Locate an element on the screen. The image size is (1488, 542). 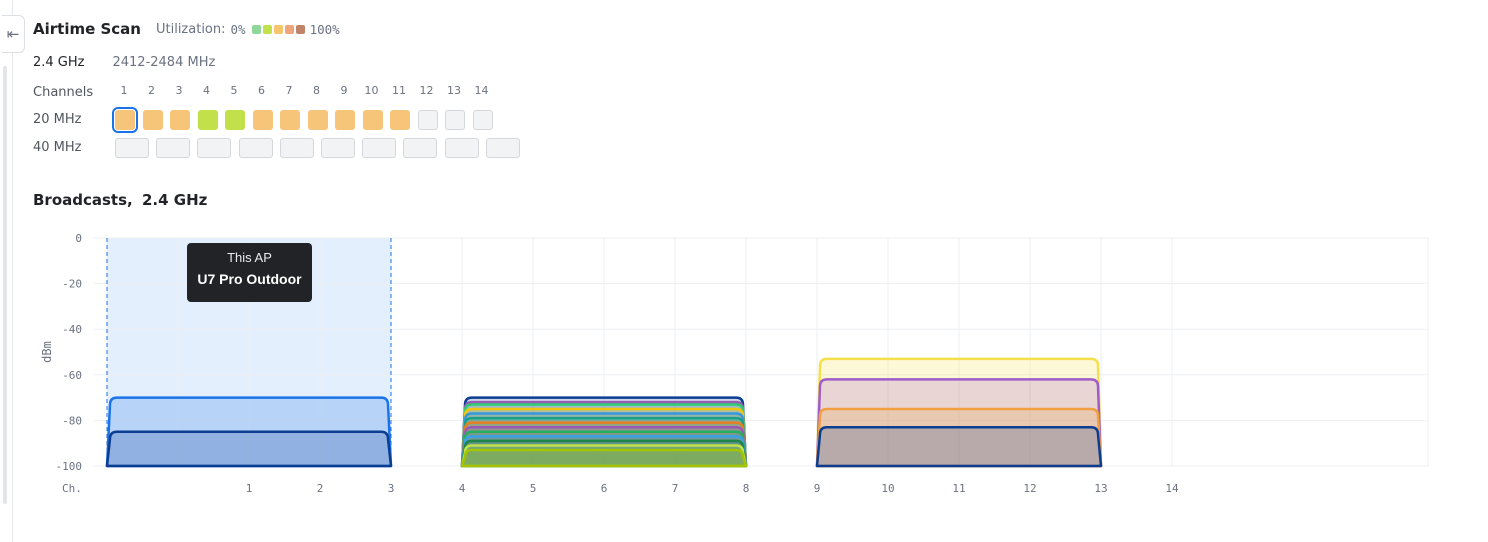
y-tick-label: 0 is located at coordinates (78, 238).